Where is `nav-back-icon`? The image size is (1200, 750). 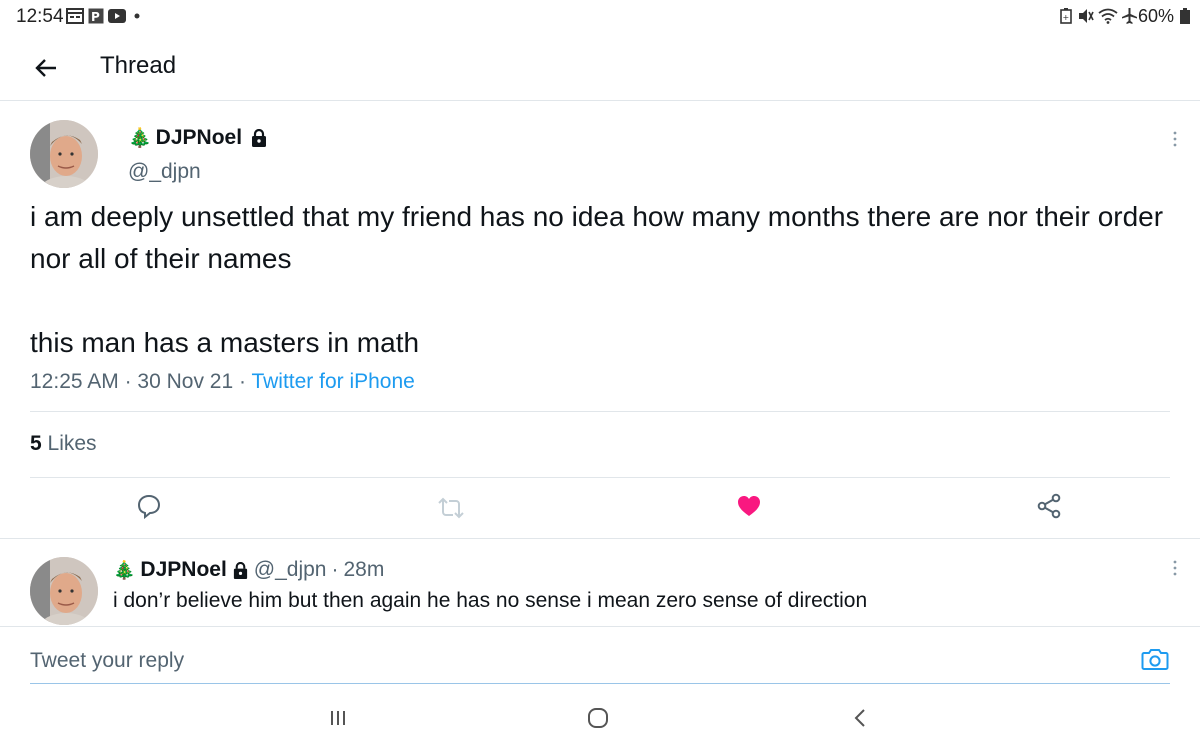
nav-back-icon is located at coordinates (860, 720).